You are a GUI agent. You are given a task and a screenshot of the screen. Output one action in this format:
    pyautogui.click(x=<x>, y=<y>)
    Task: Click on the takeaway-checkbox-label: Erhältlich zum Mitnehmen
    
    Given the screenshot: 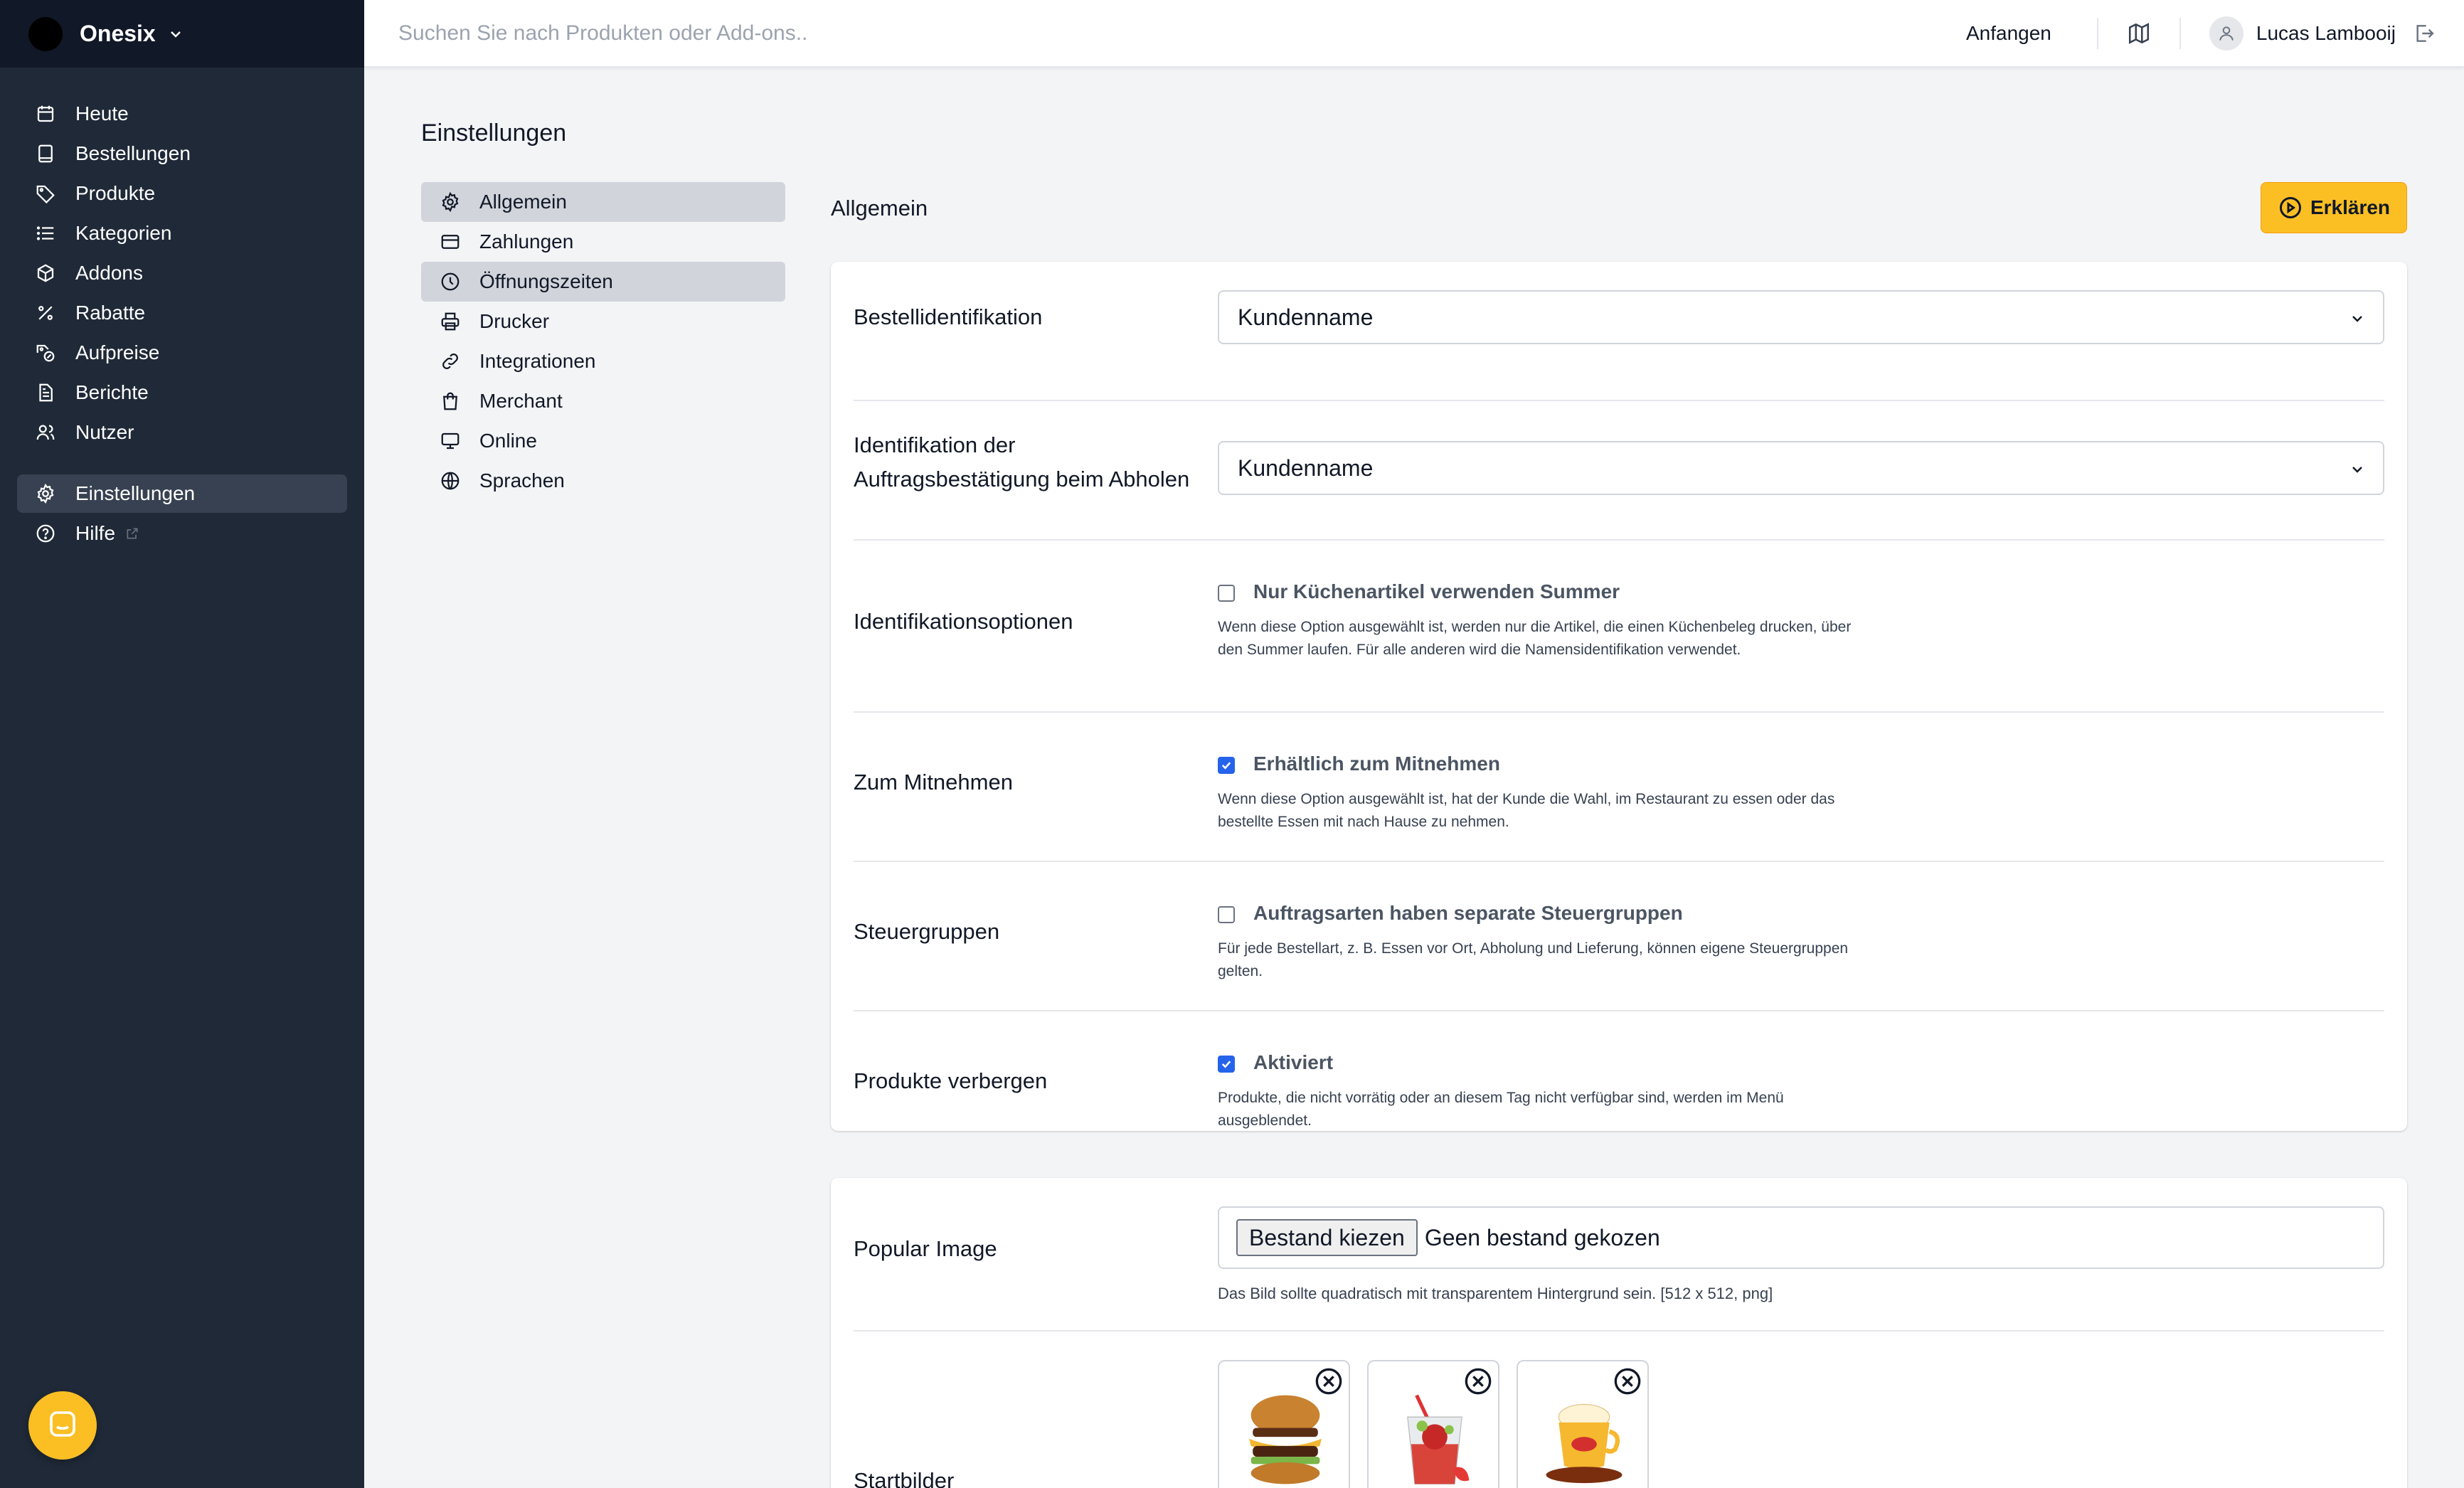 What is the action you would take?
    pyautogui.click(x=1376, y=764)
    